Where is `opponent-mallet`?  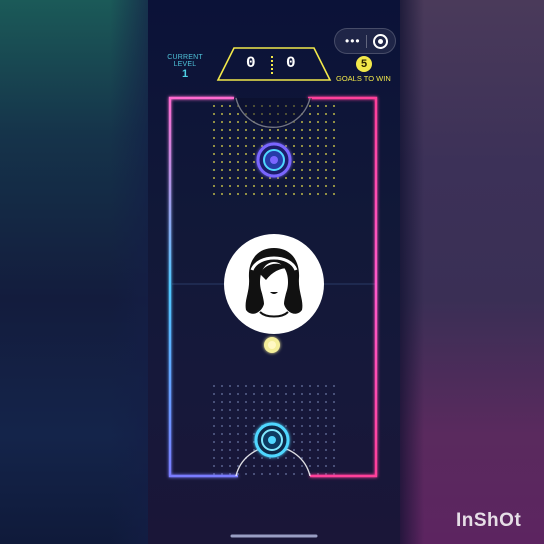
opponent-mallet is located at coordinates (274, 160).